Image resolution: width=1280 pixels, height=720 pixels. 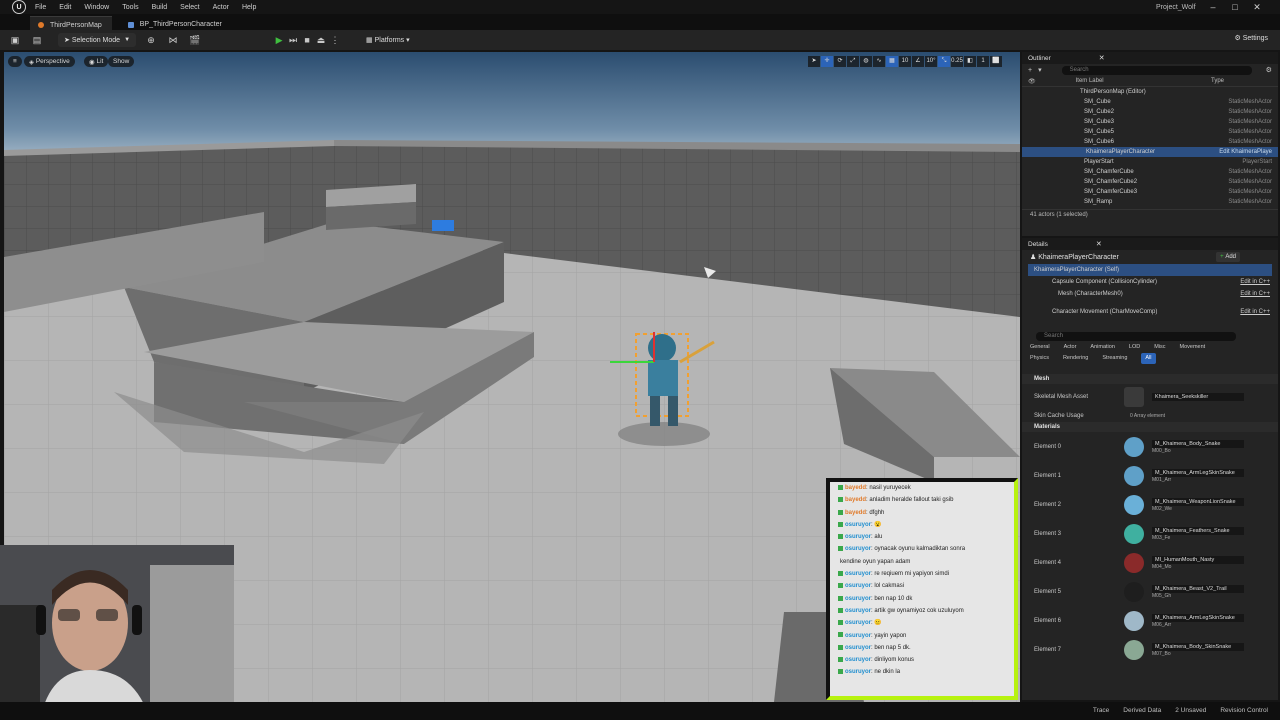 What do you see at coordinates (1039, 358) in the screenshot?
I see `filter-tab: Physics` at bounding box center [1039, 358].